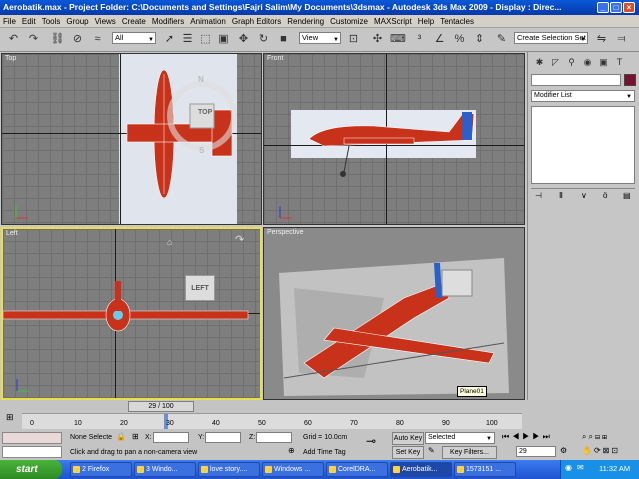 The height and width of the screenshot is (479, 639). What do you see at coordinates (200, 288) in the screenshot?
I see `viewcube-left: LEFT` at bounding box center [200, 288].